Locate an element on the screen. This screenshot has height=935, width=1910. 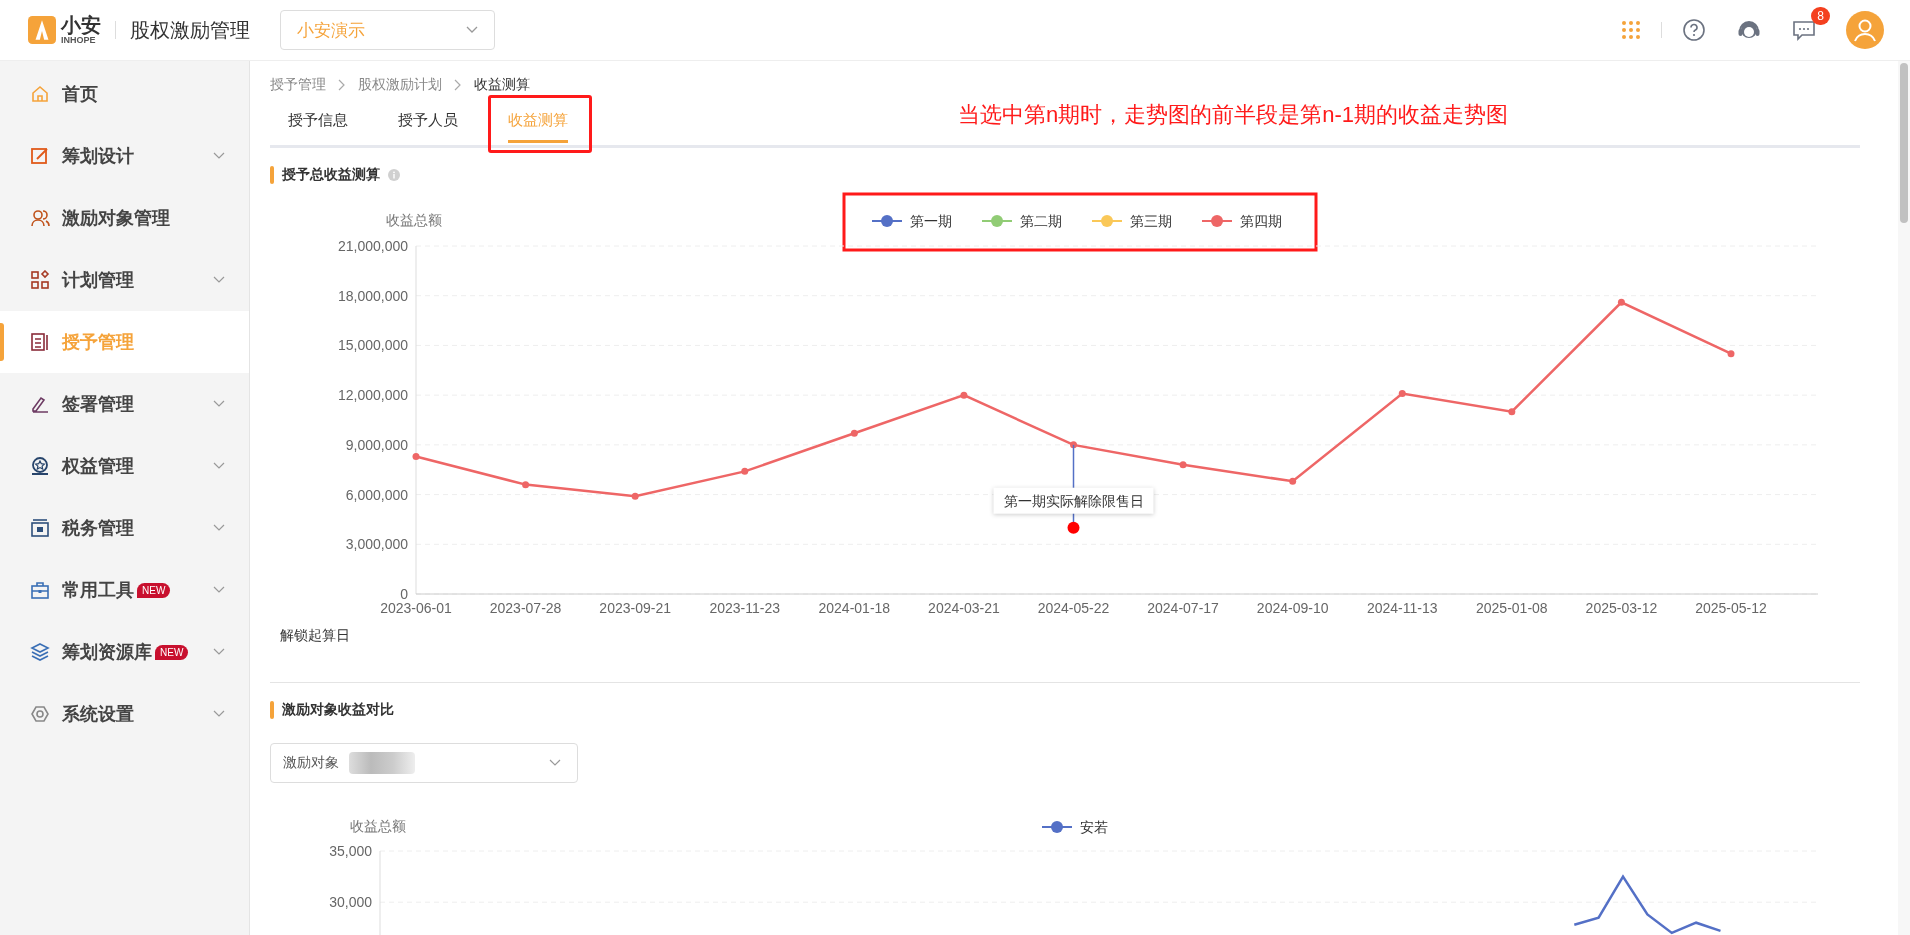
legend-label: 第四期 is located at coordinates (1261, 221).